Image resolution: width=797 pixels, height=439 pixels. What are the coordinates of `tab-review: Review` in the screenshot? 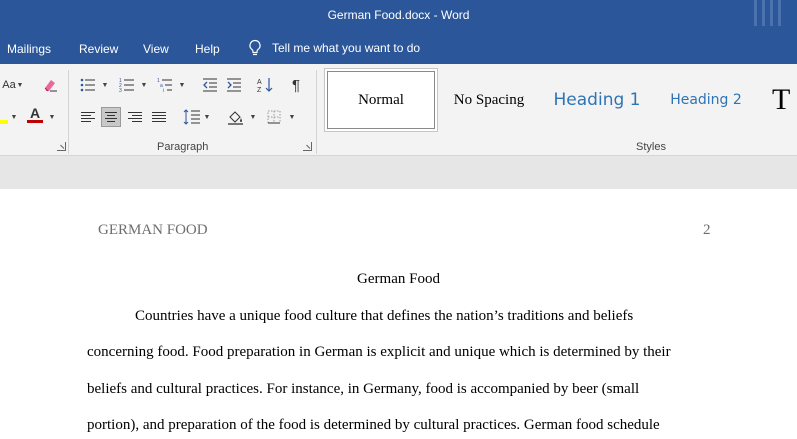 It's located at (98, 49).